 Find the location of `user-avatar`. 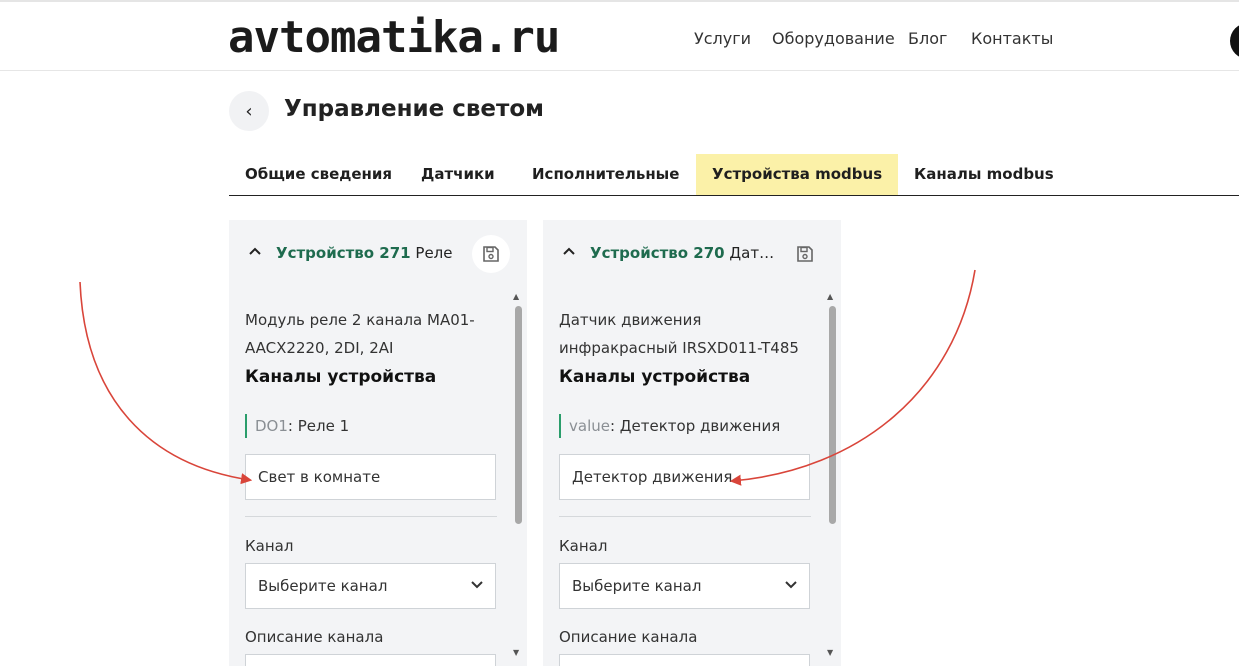

user-avatar is located at coordinates (1234, 41).